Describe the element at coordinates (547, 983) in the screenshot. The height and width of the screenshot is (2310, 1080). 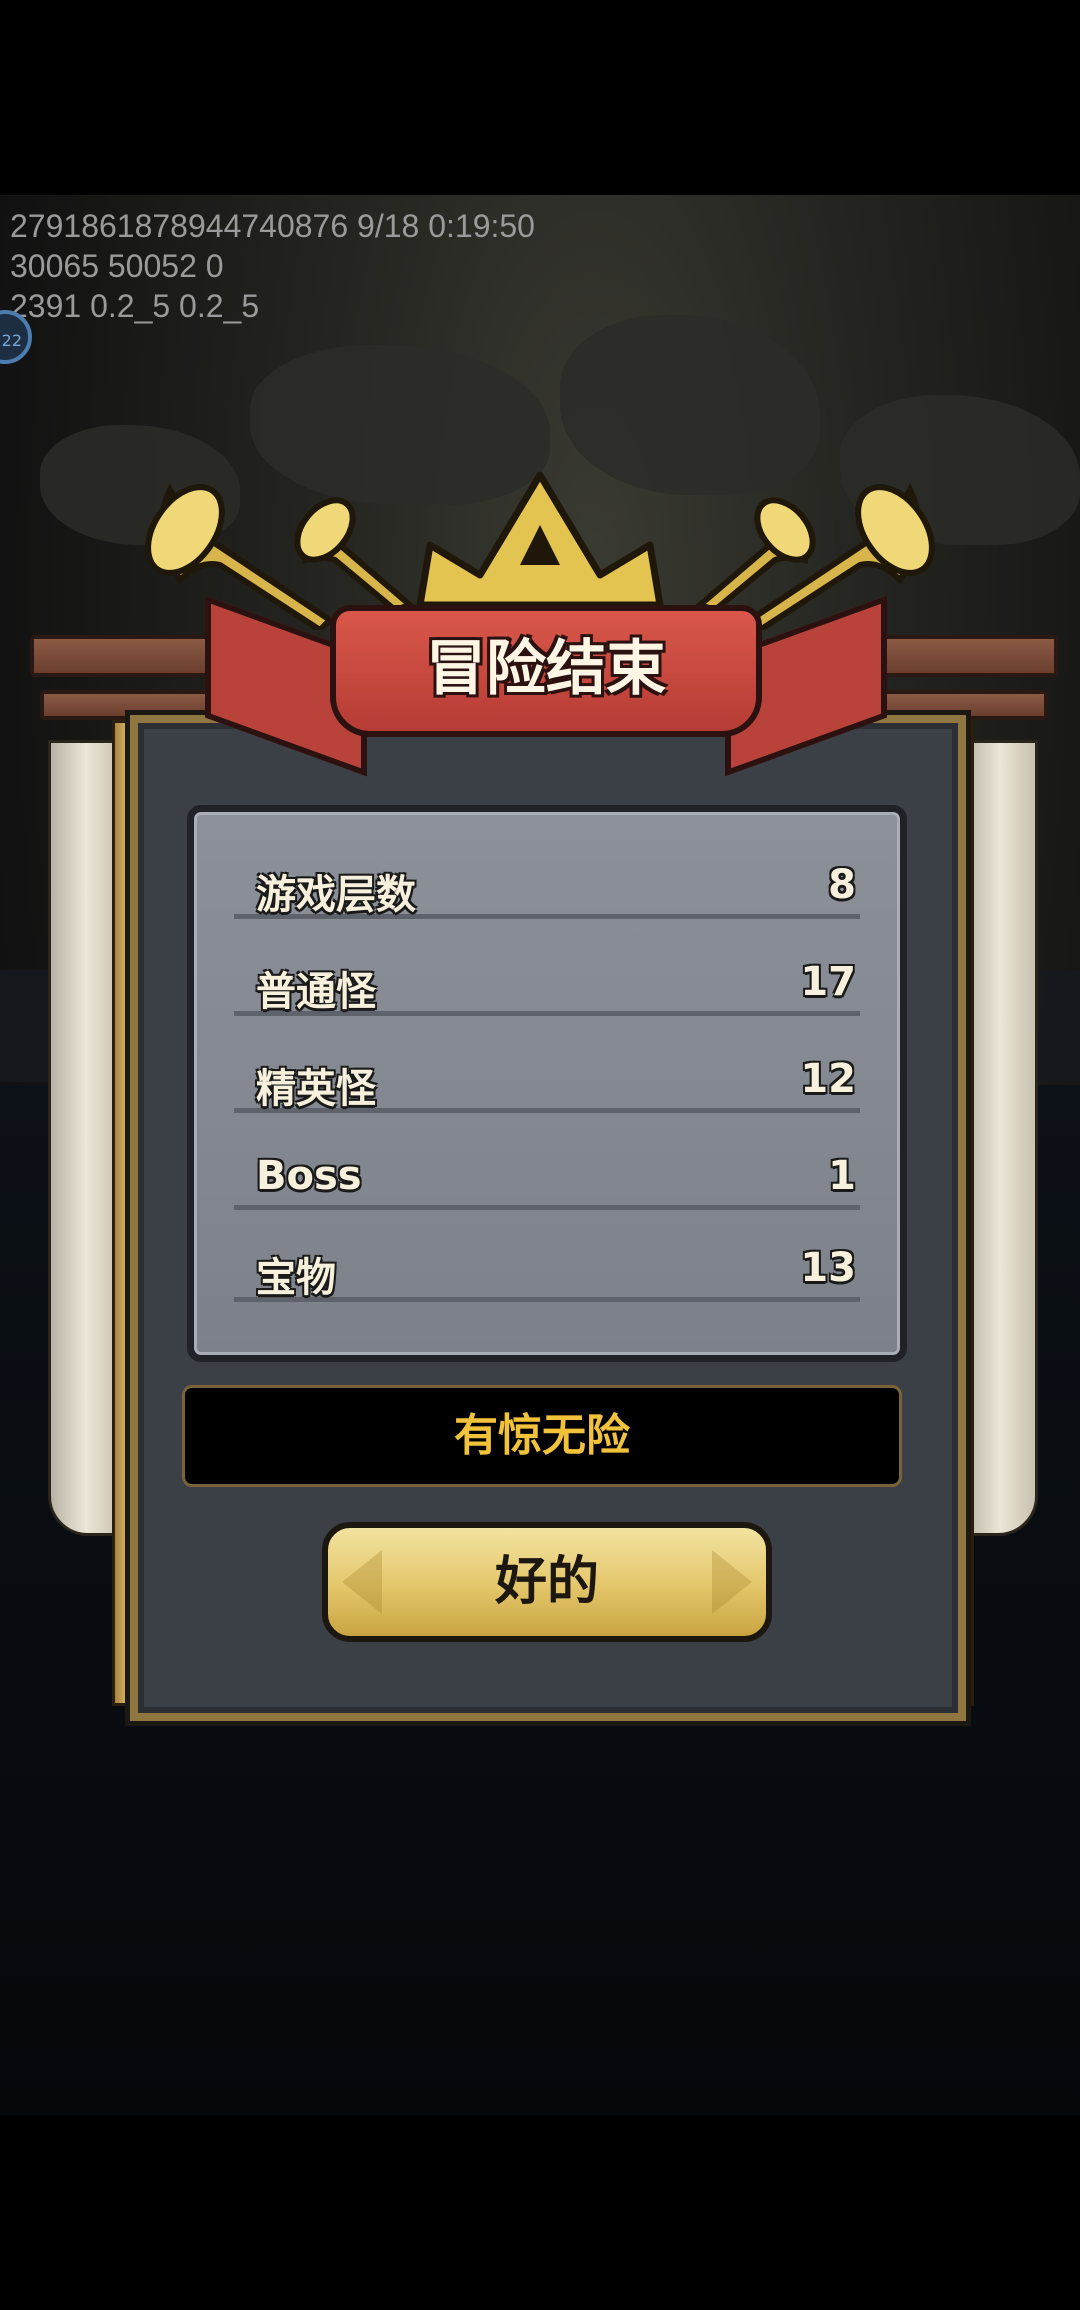
I see `stat-row-normal-monsters: 普通怪 17` at that location.